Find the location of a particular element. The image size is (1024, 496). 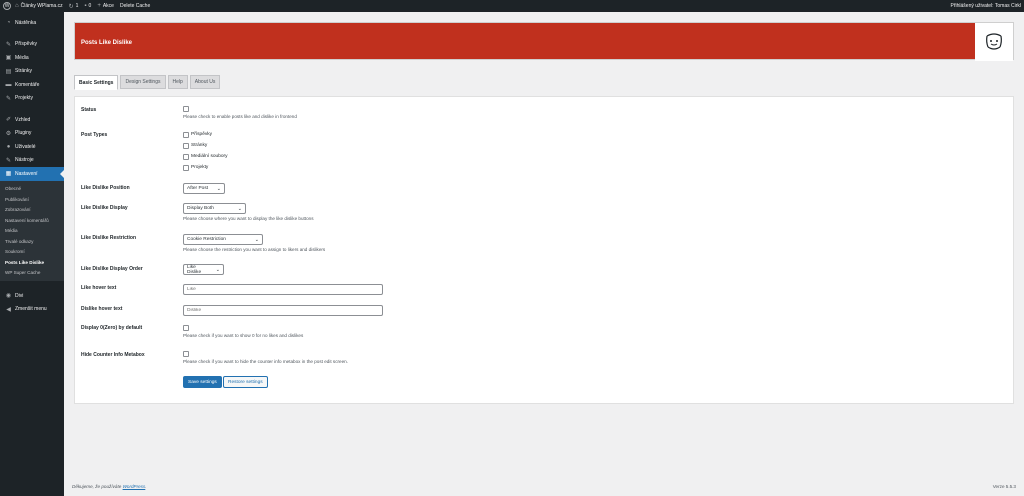

sidebar-item-media: ▣ Média is located at coordinates (32, 58).